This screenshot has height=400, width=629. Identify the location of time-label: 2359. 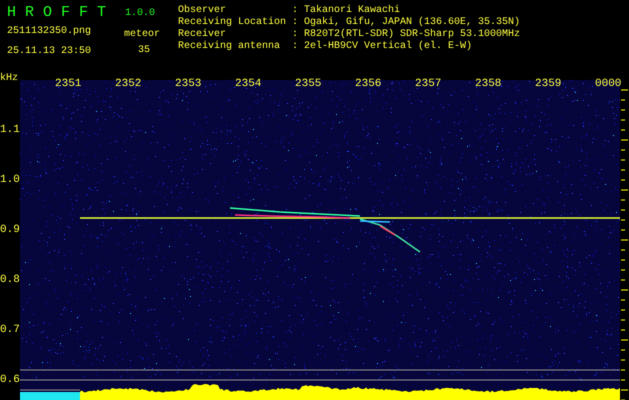
(548, 84).